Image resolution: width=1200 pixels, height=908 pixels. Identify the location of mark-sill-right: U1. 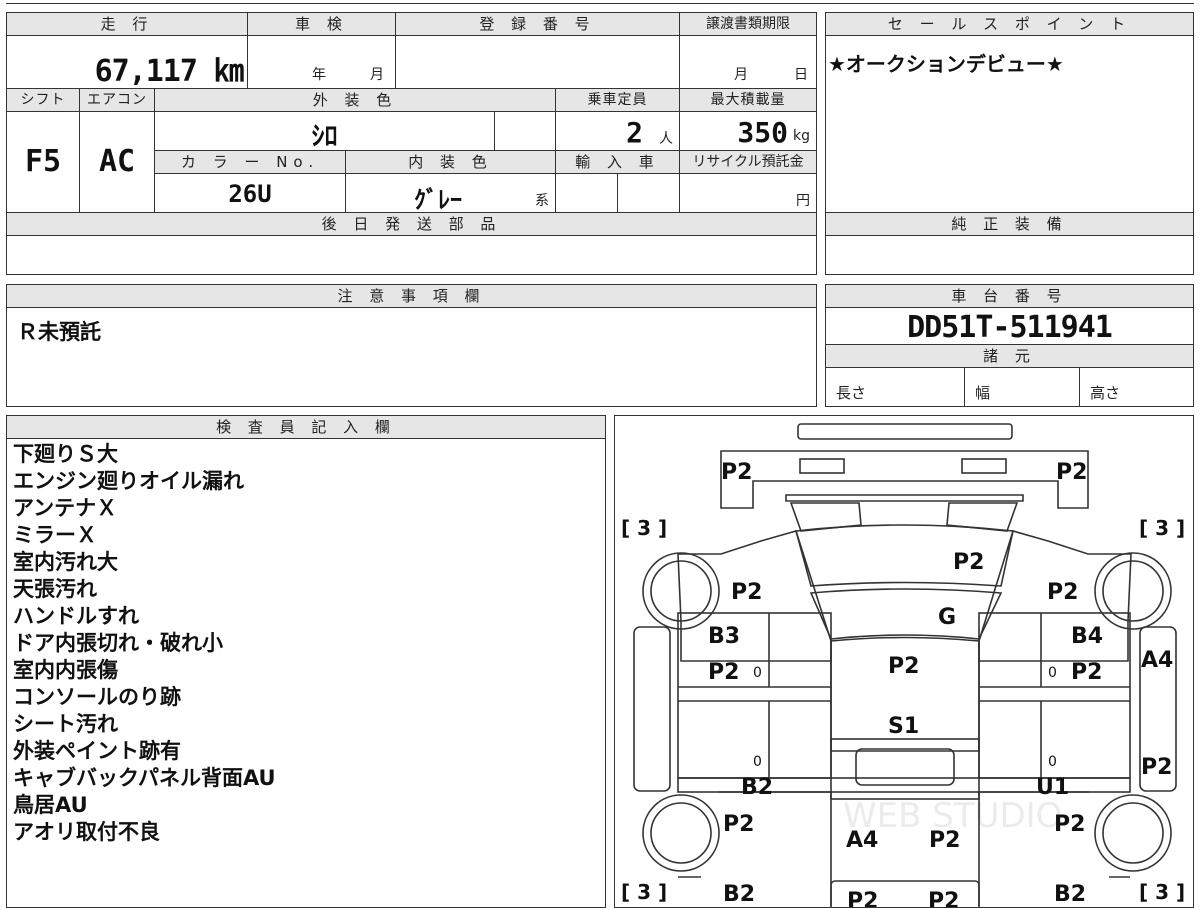
(1052, 787).